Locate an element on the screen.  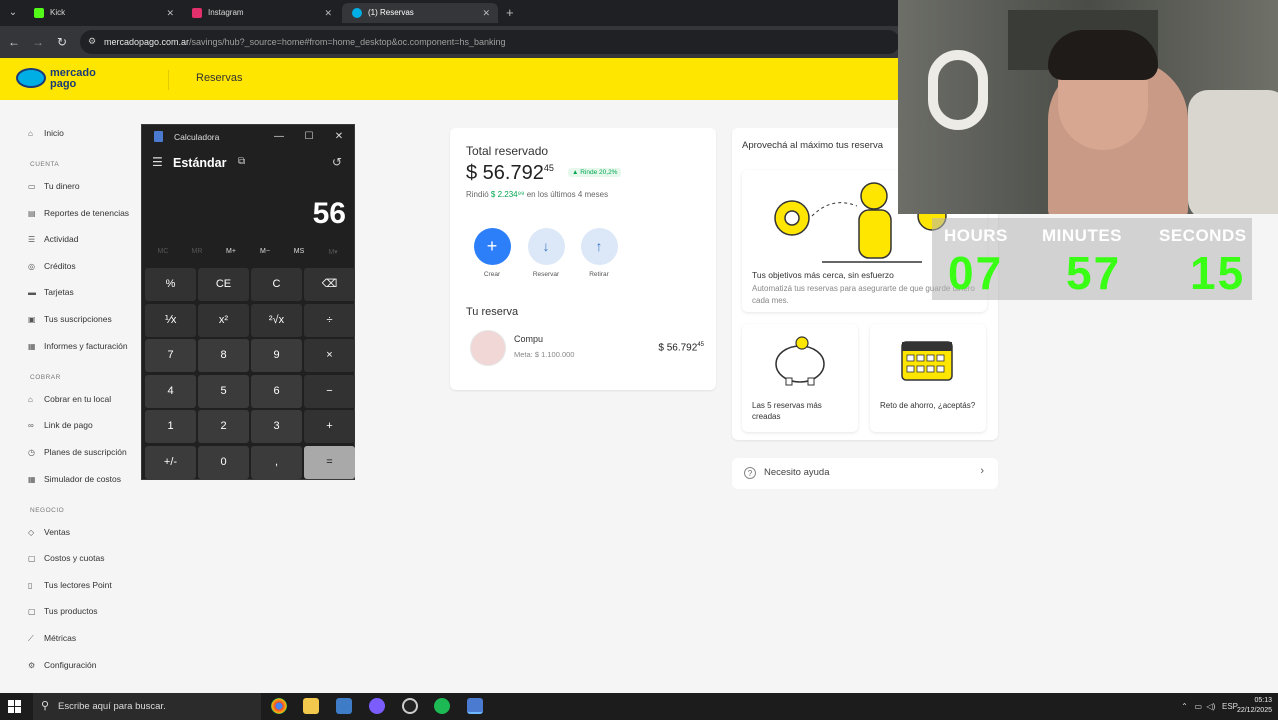
network-icon: ▭ is located at coordinates (1198, 706).